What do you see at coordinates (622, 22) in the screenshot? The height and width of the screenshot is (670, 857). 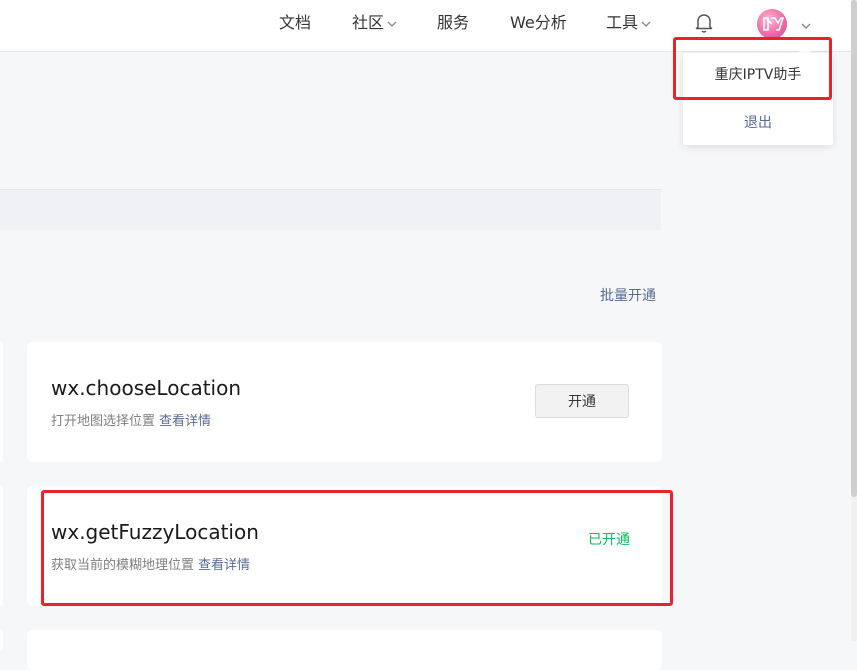 I see `nav-tools-label: 工具` at bounding box center [622, 22].